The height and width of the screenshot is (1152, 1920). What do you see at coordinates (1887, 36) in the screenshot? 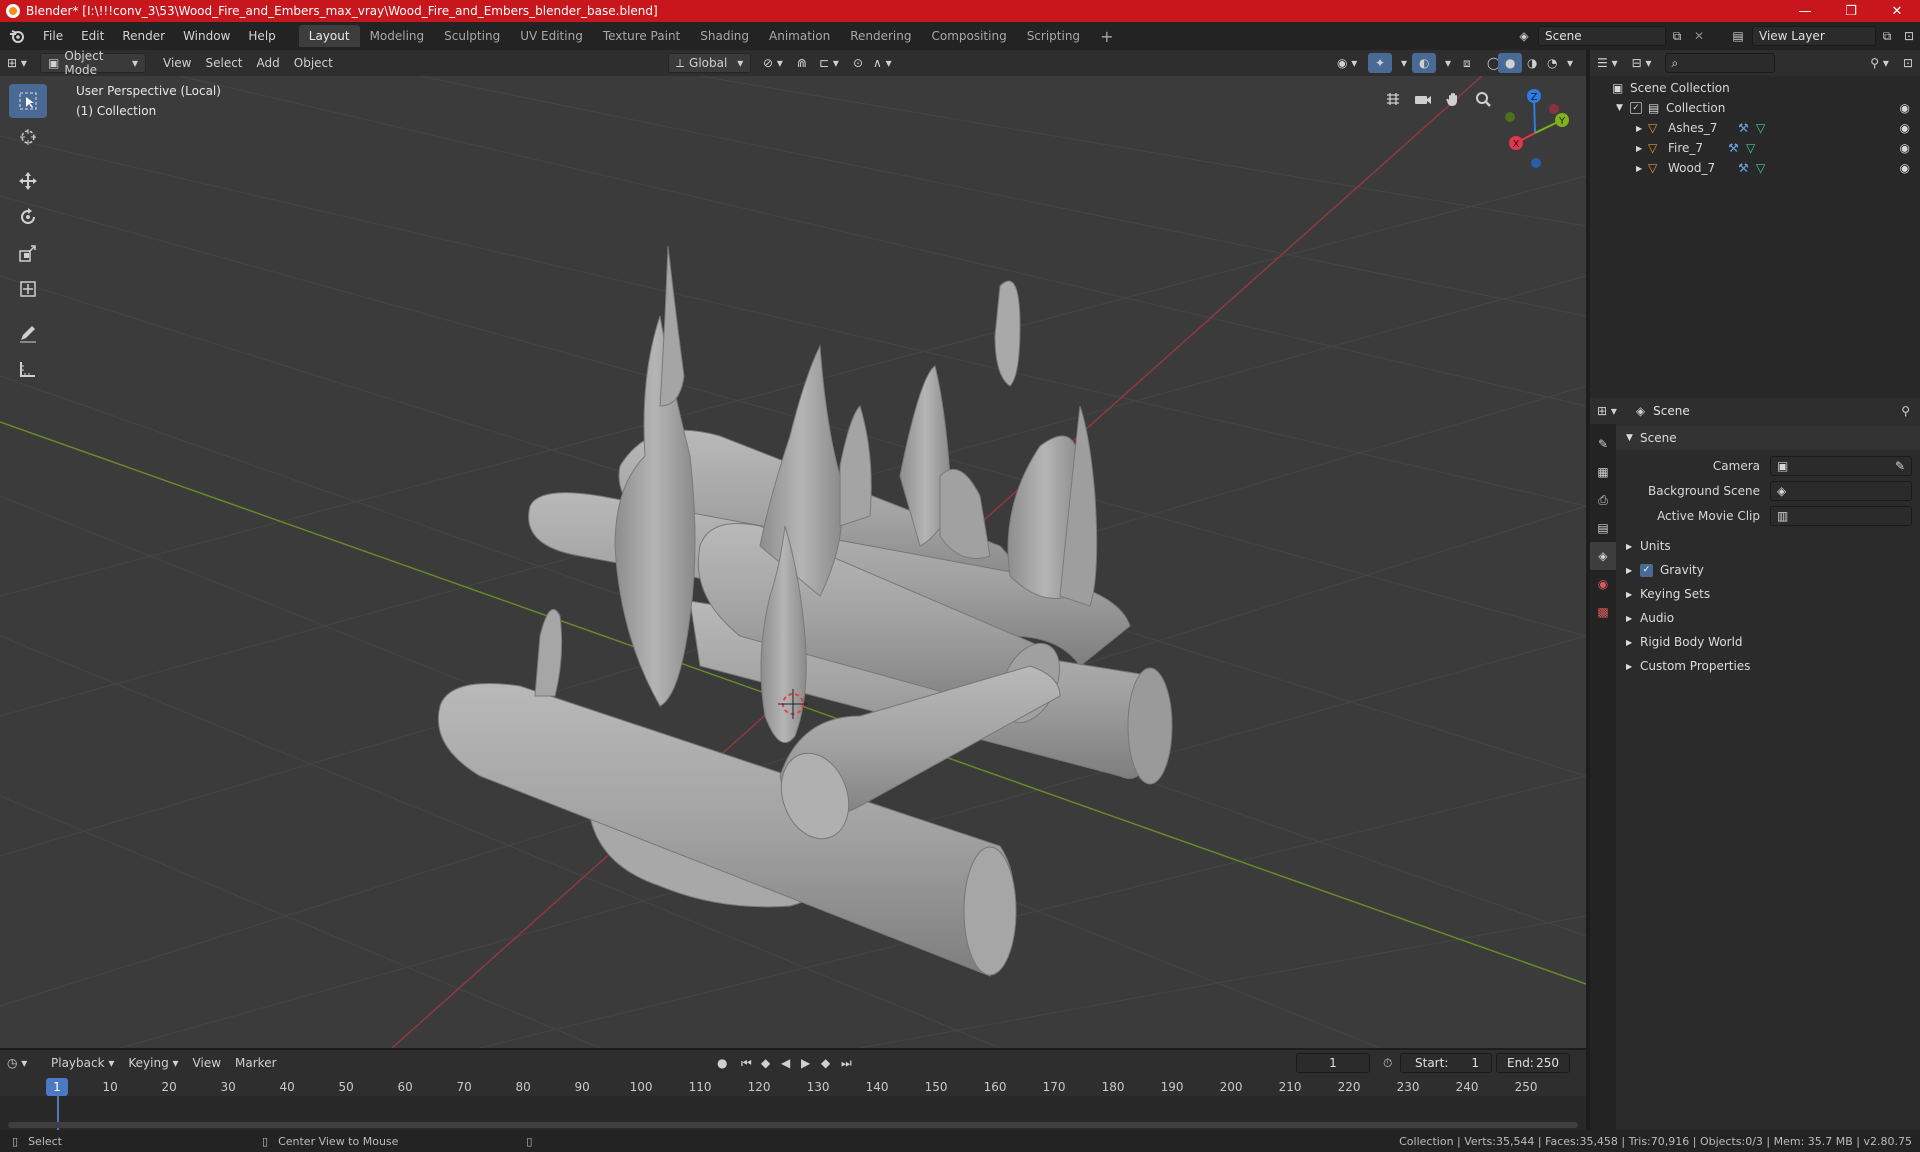
I see `new-view-layer-icon: ⧉` at bounding box center [1887, 36].